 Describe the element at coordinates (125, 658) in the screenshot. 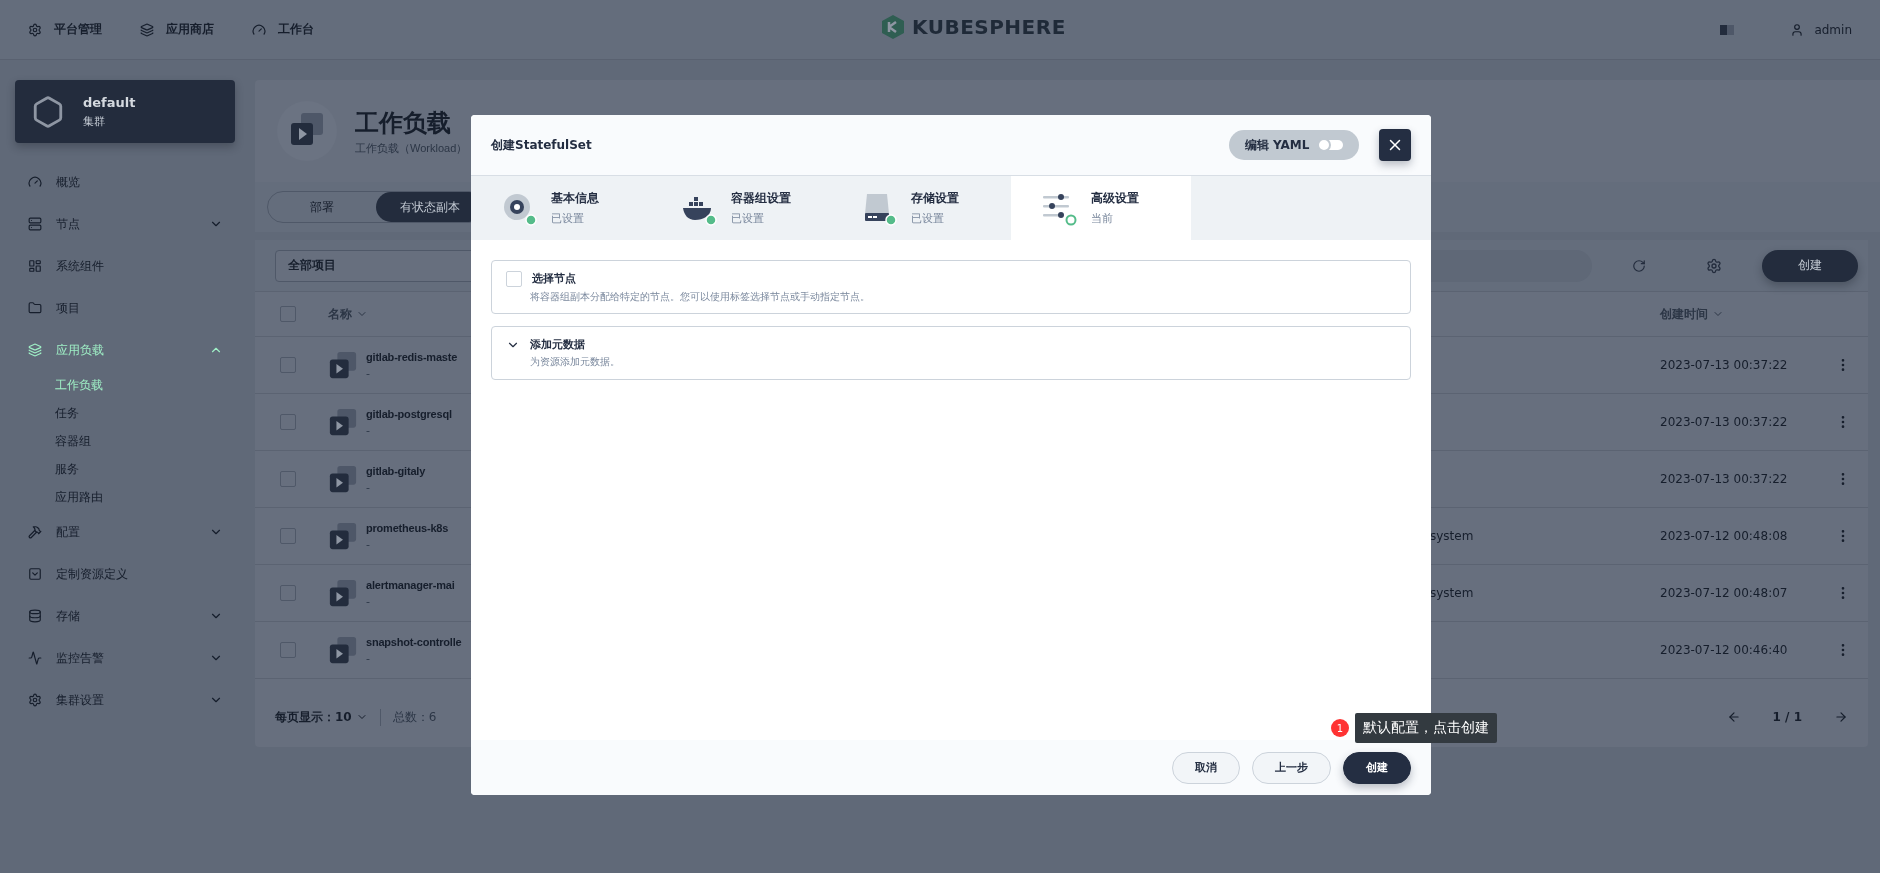

I see `sidebar-item: 监控告警` at that location.